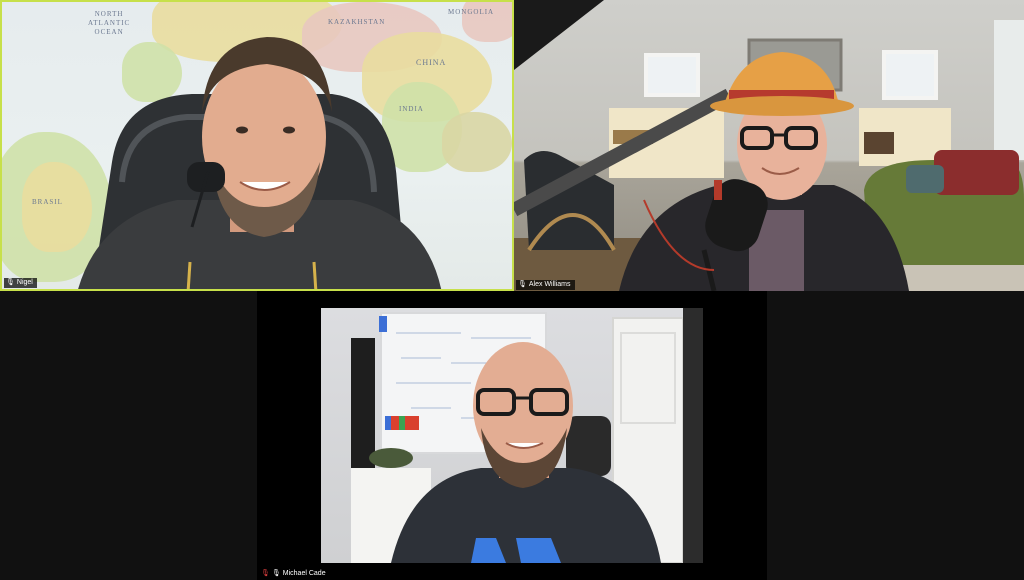 This screenshot has height=580, width=1024. I want to click on participant-name: Nigel, so click(24, 282).